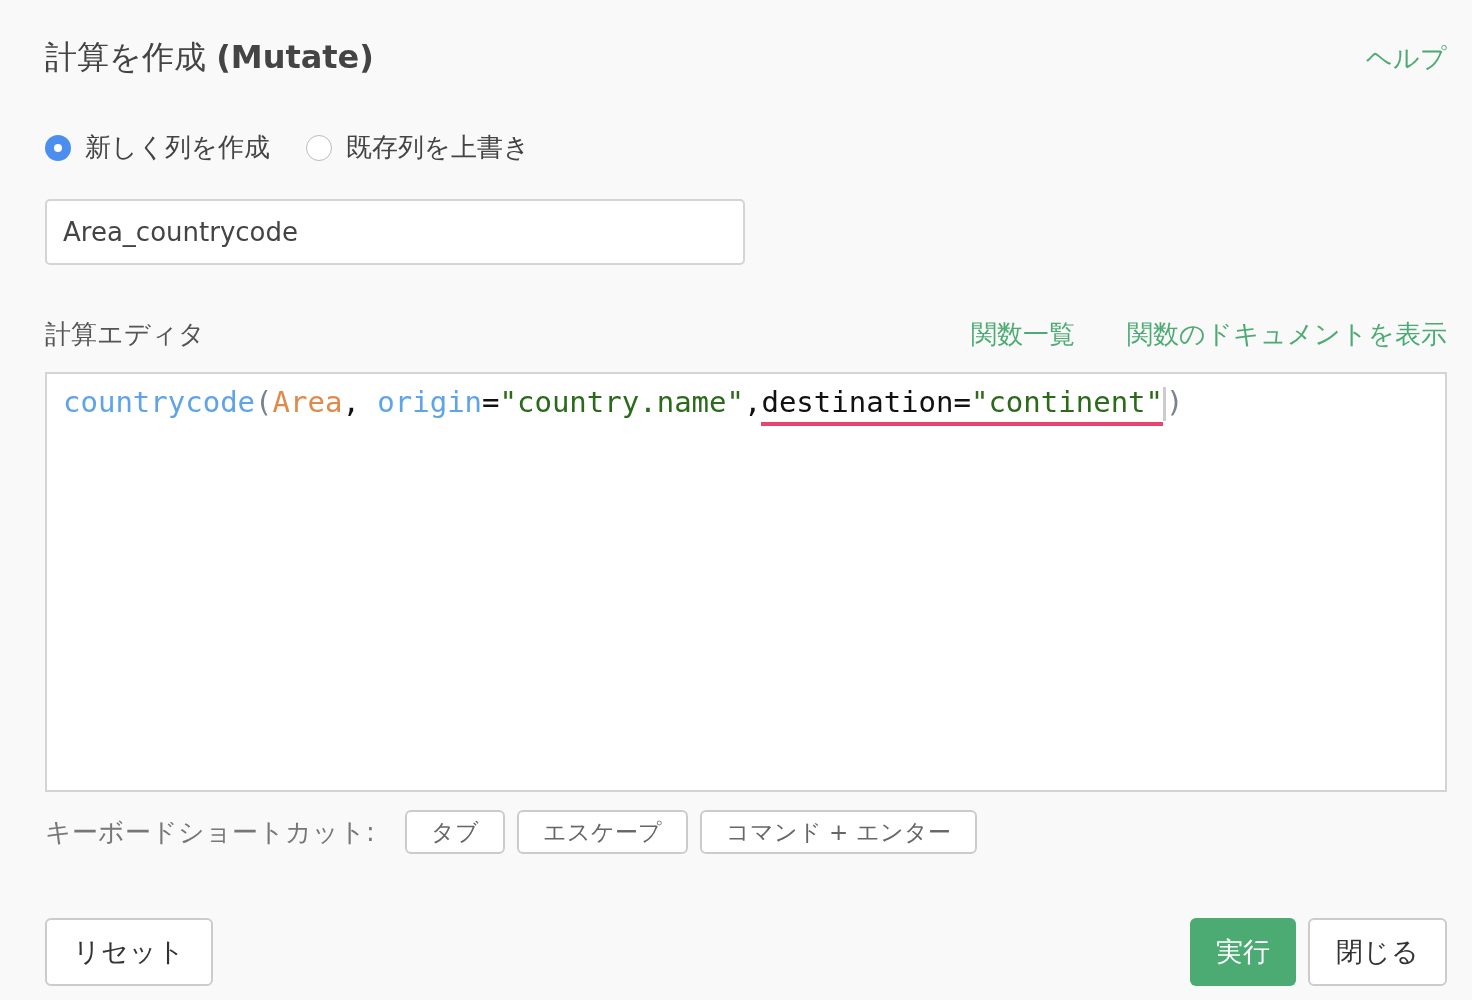  Describe the element at coordinates (125, 334) in the screenshot. I see `editor-label: 計算エディタ` at that location.